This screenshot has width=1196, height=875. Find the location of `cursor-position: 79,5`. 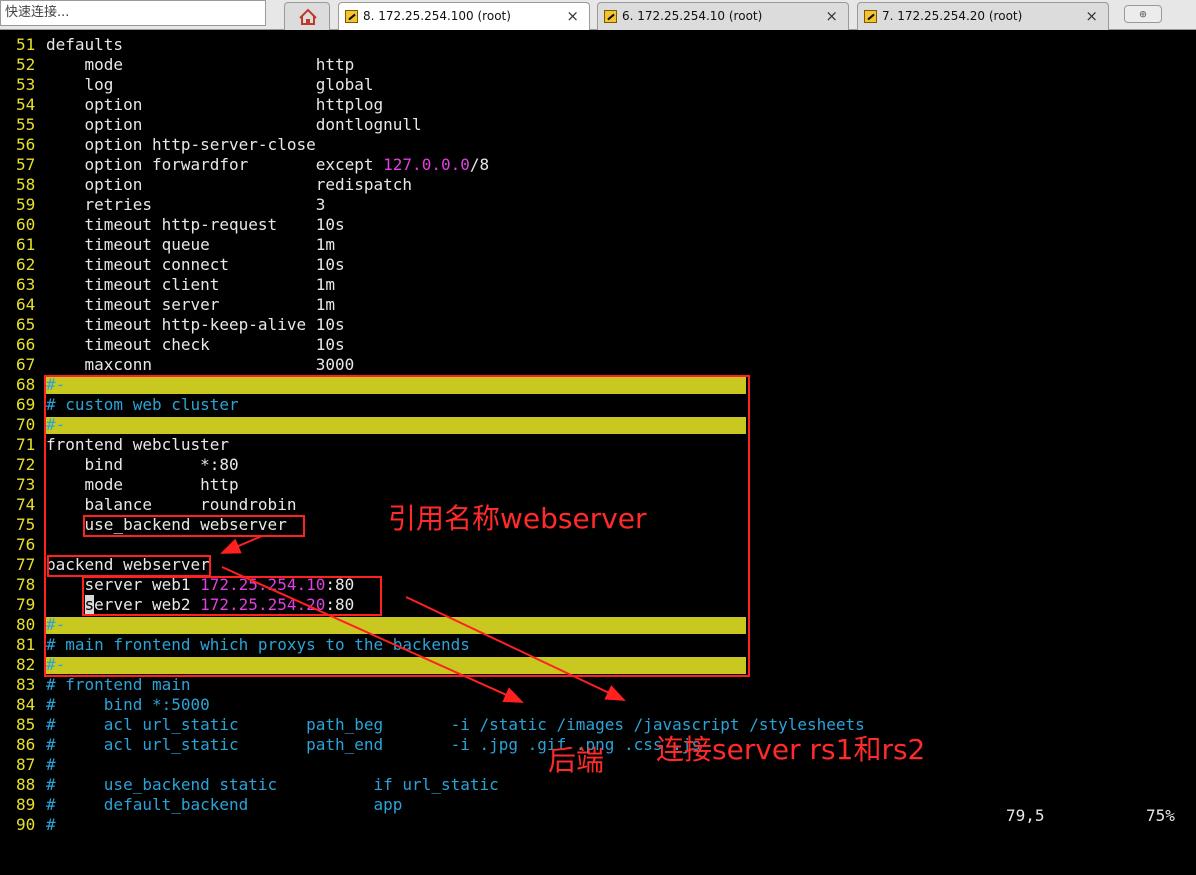

cursor-position: 79,5 is located at coordinates (1025, 815).